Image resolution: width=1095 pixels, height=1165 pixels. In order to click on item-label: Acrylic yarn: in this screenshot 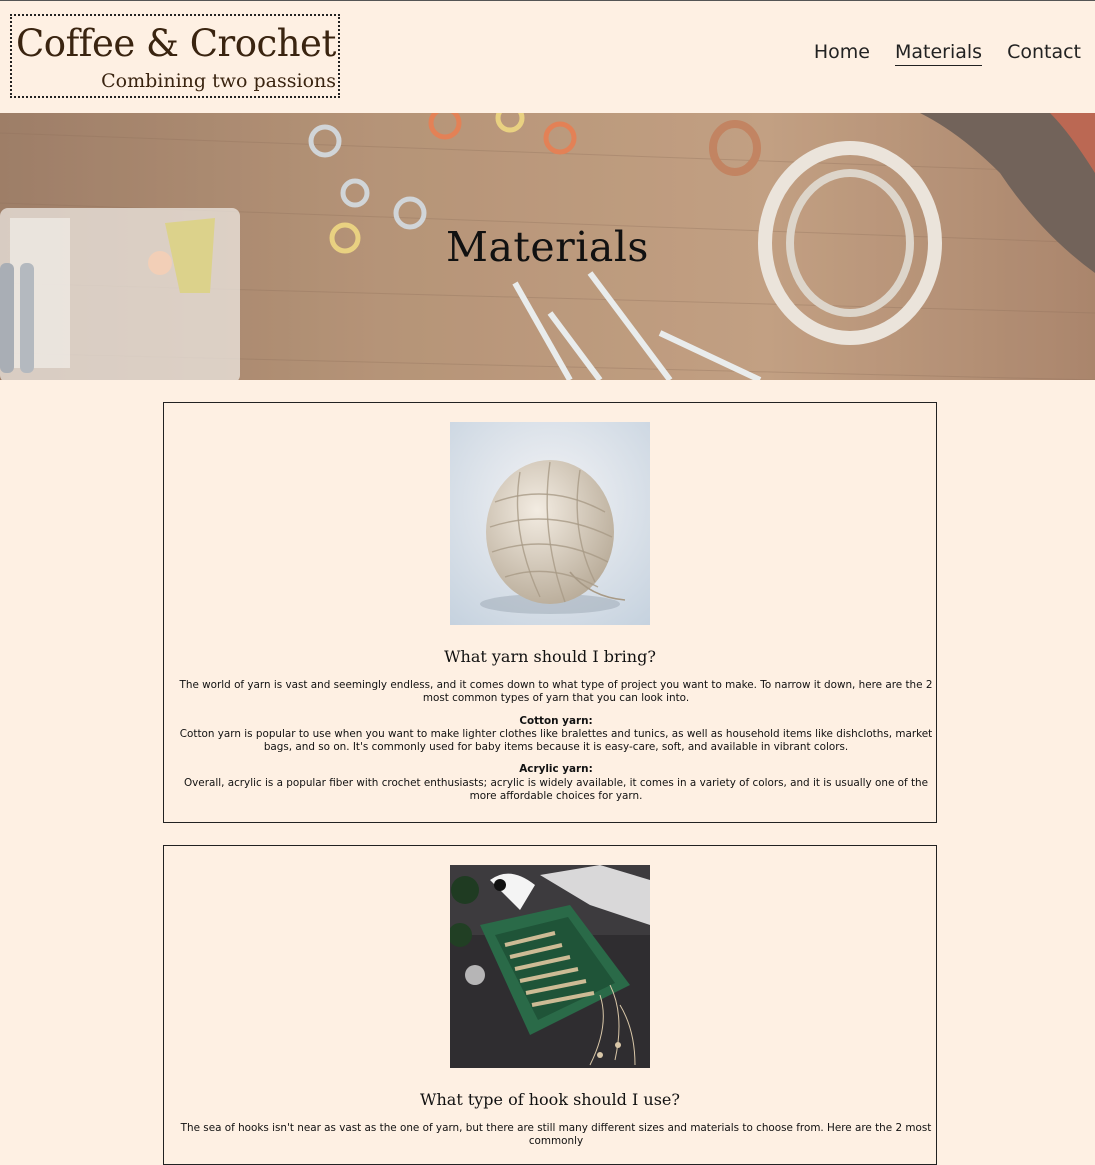, I will do `click(556, 769)`.